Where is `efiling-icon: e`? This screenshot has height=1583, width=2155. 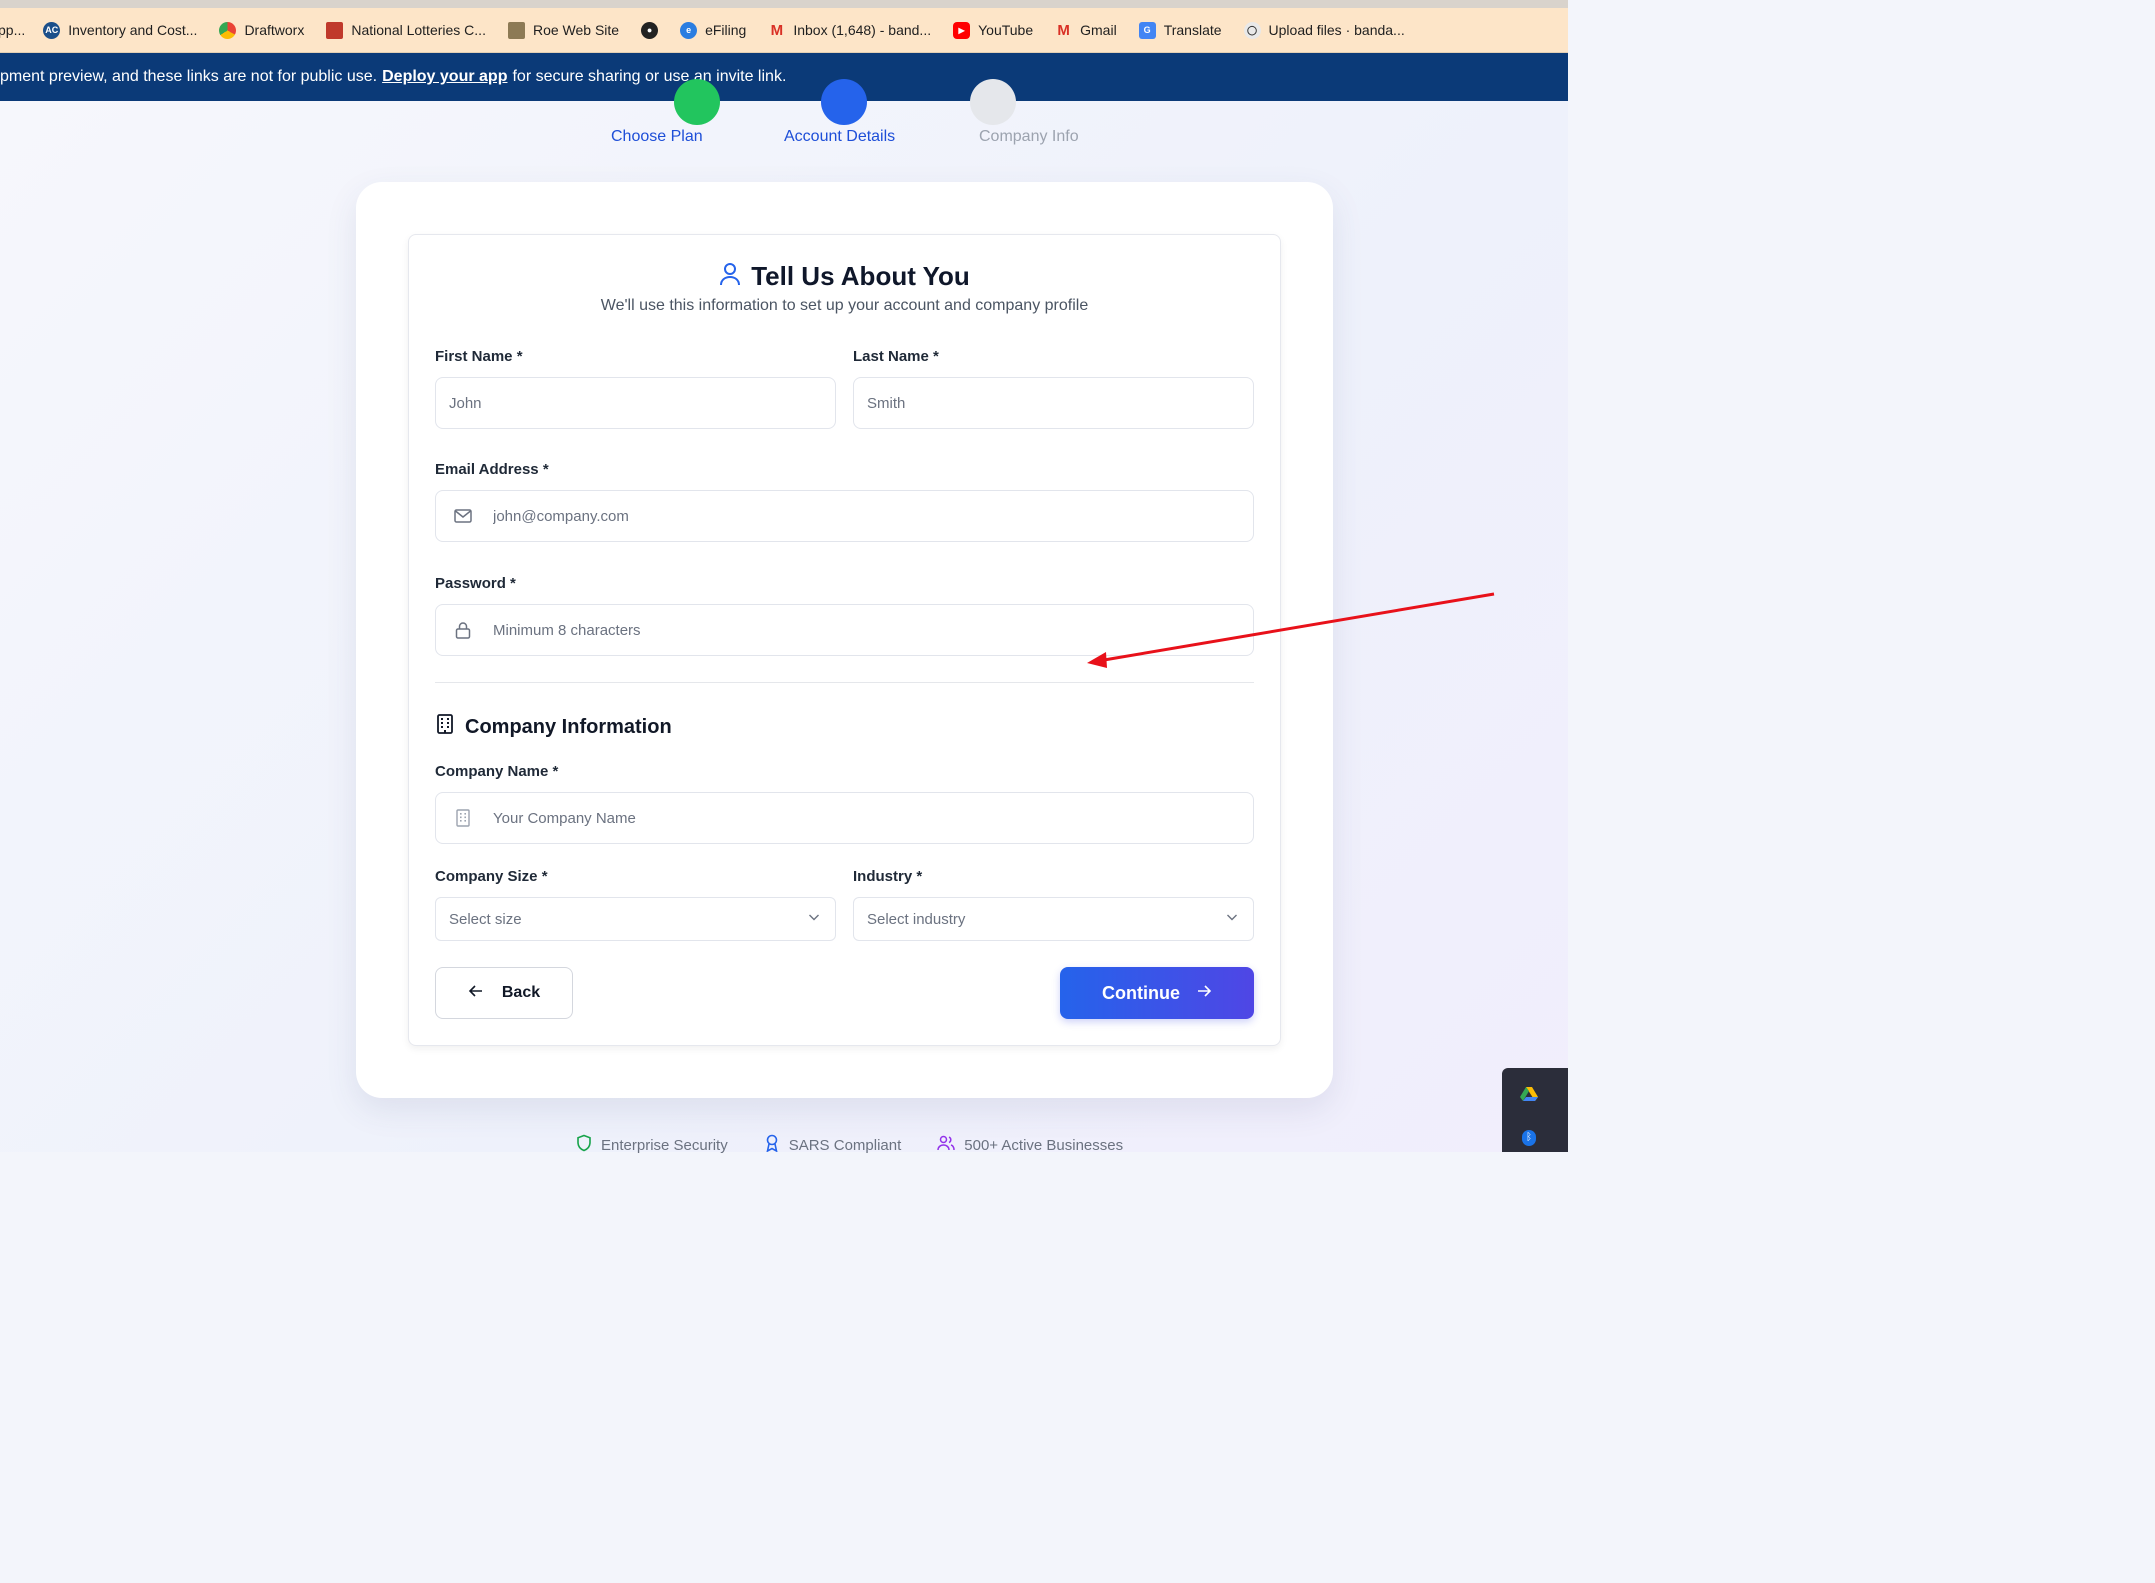 efiling-icon: e is located at coordinates (689, 30).